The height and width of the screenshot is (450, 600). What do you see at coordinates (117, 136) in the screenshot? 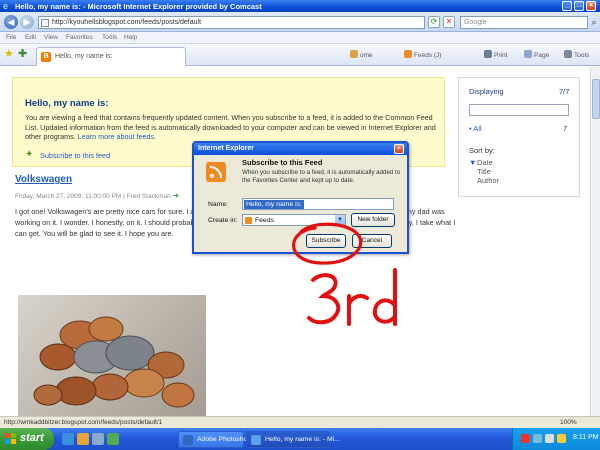
I see `learn-more-link: Learn more about feeds.` at bounding box center [117, 136].